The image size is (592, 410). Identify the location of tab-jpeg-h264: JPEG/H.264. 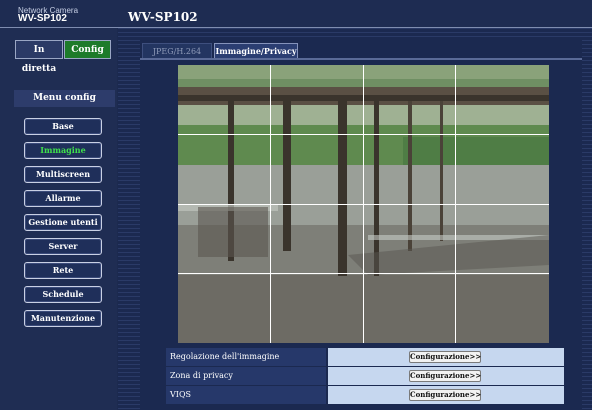
(177, 50).